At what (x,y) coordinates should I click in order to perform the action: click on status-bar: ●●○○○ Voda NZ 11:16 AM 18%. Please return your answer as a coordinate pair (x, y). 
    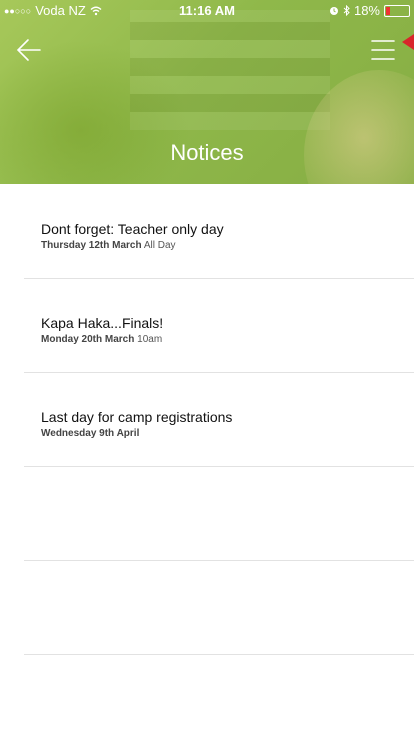
    Looking at the image, I should click on (207, 10).